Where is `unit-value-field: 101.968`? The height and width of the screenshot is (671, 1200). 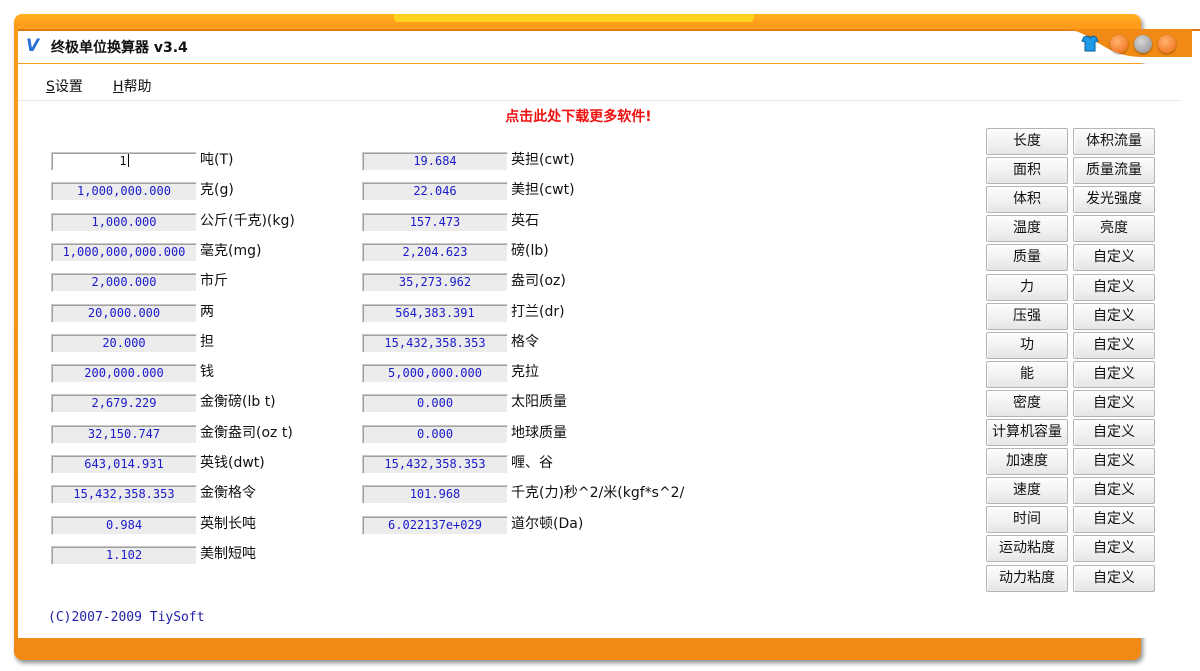 unit-value-field: 101.968 is located at coordinates (435, 495).